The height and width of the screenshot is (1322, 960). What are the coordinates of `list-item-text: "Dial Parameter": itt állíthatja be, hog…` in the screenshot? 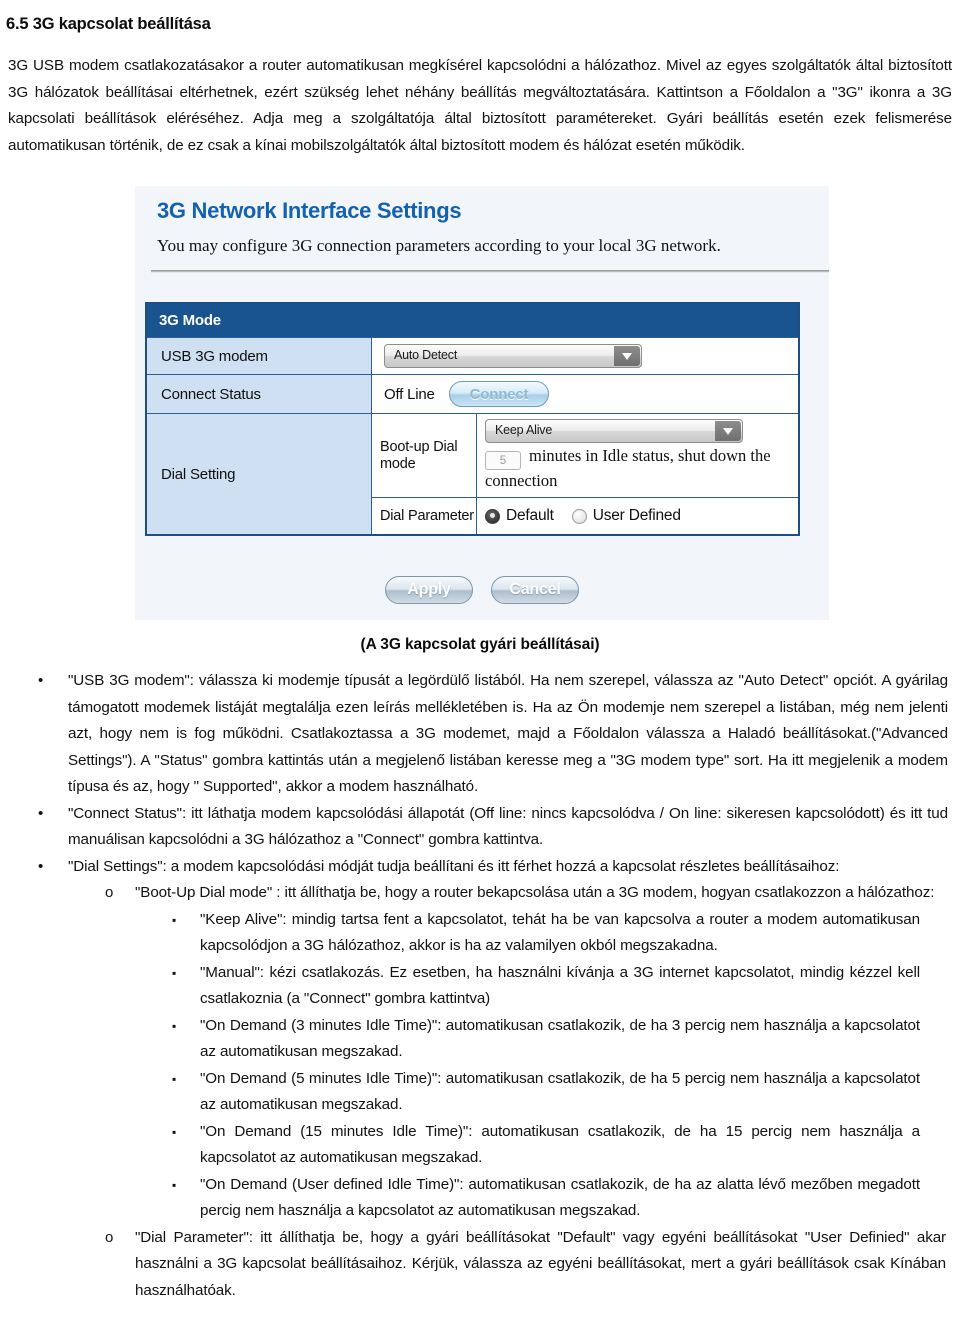 It's located at (540, 1263).